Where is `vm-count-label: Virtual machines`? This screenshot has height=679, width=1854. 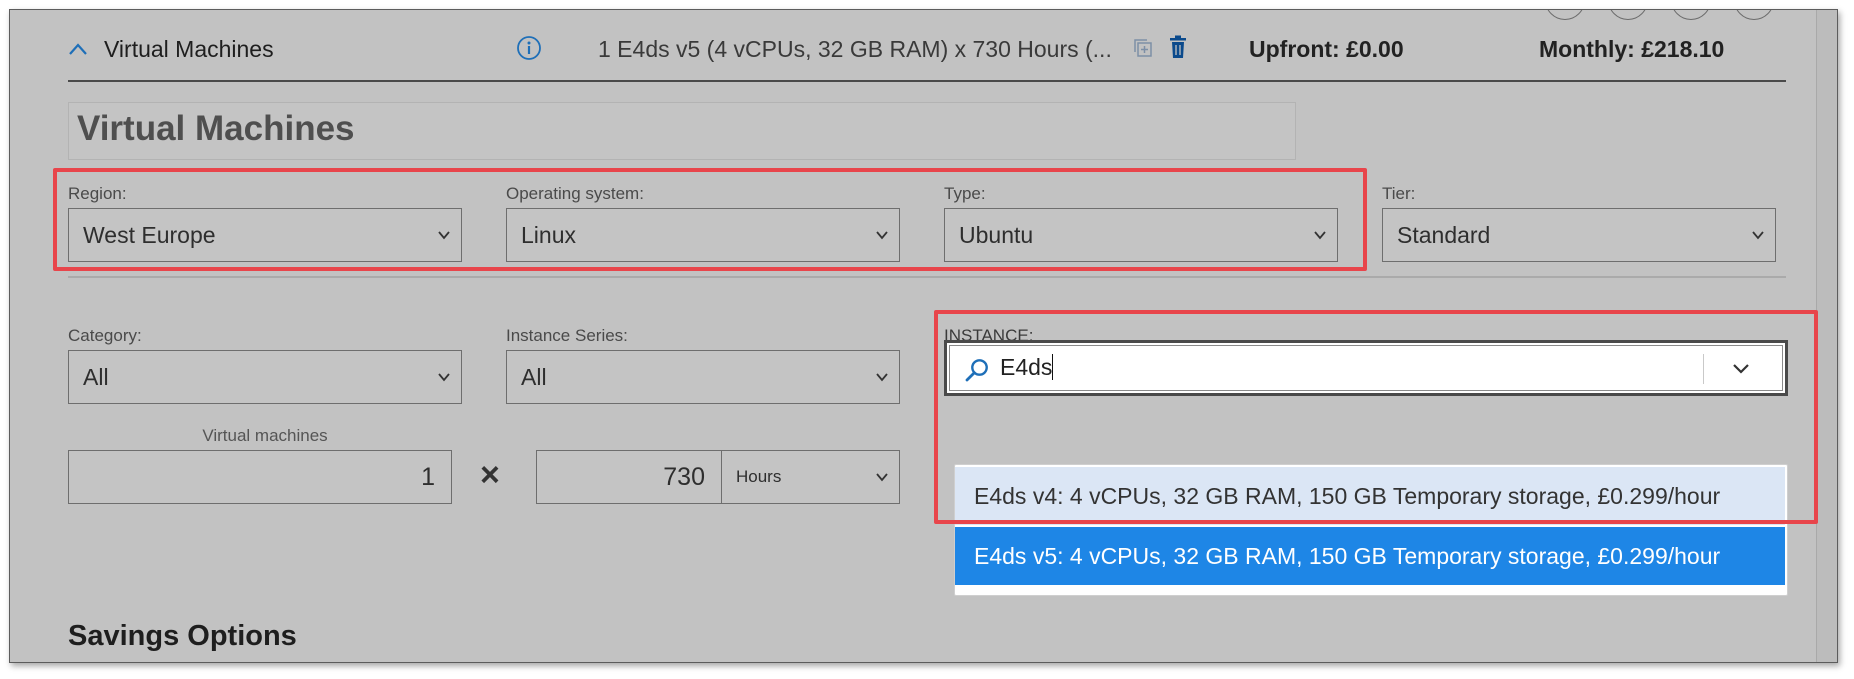 vm-count-label: Virtual machines is located at coordinates (265, 435).